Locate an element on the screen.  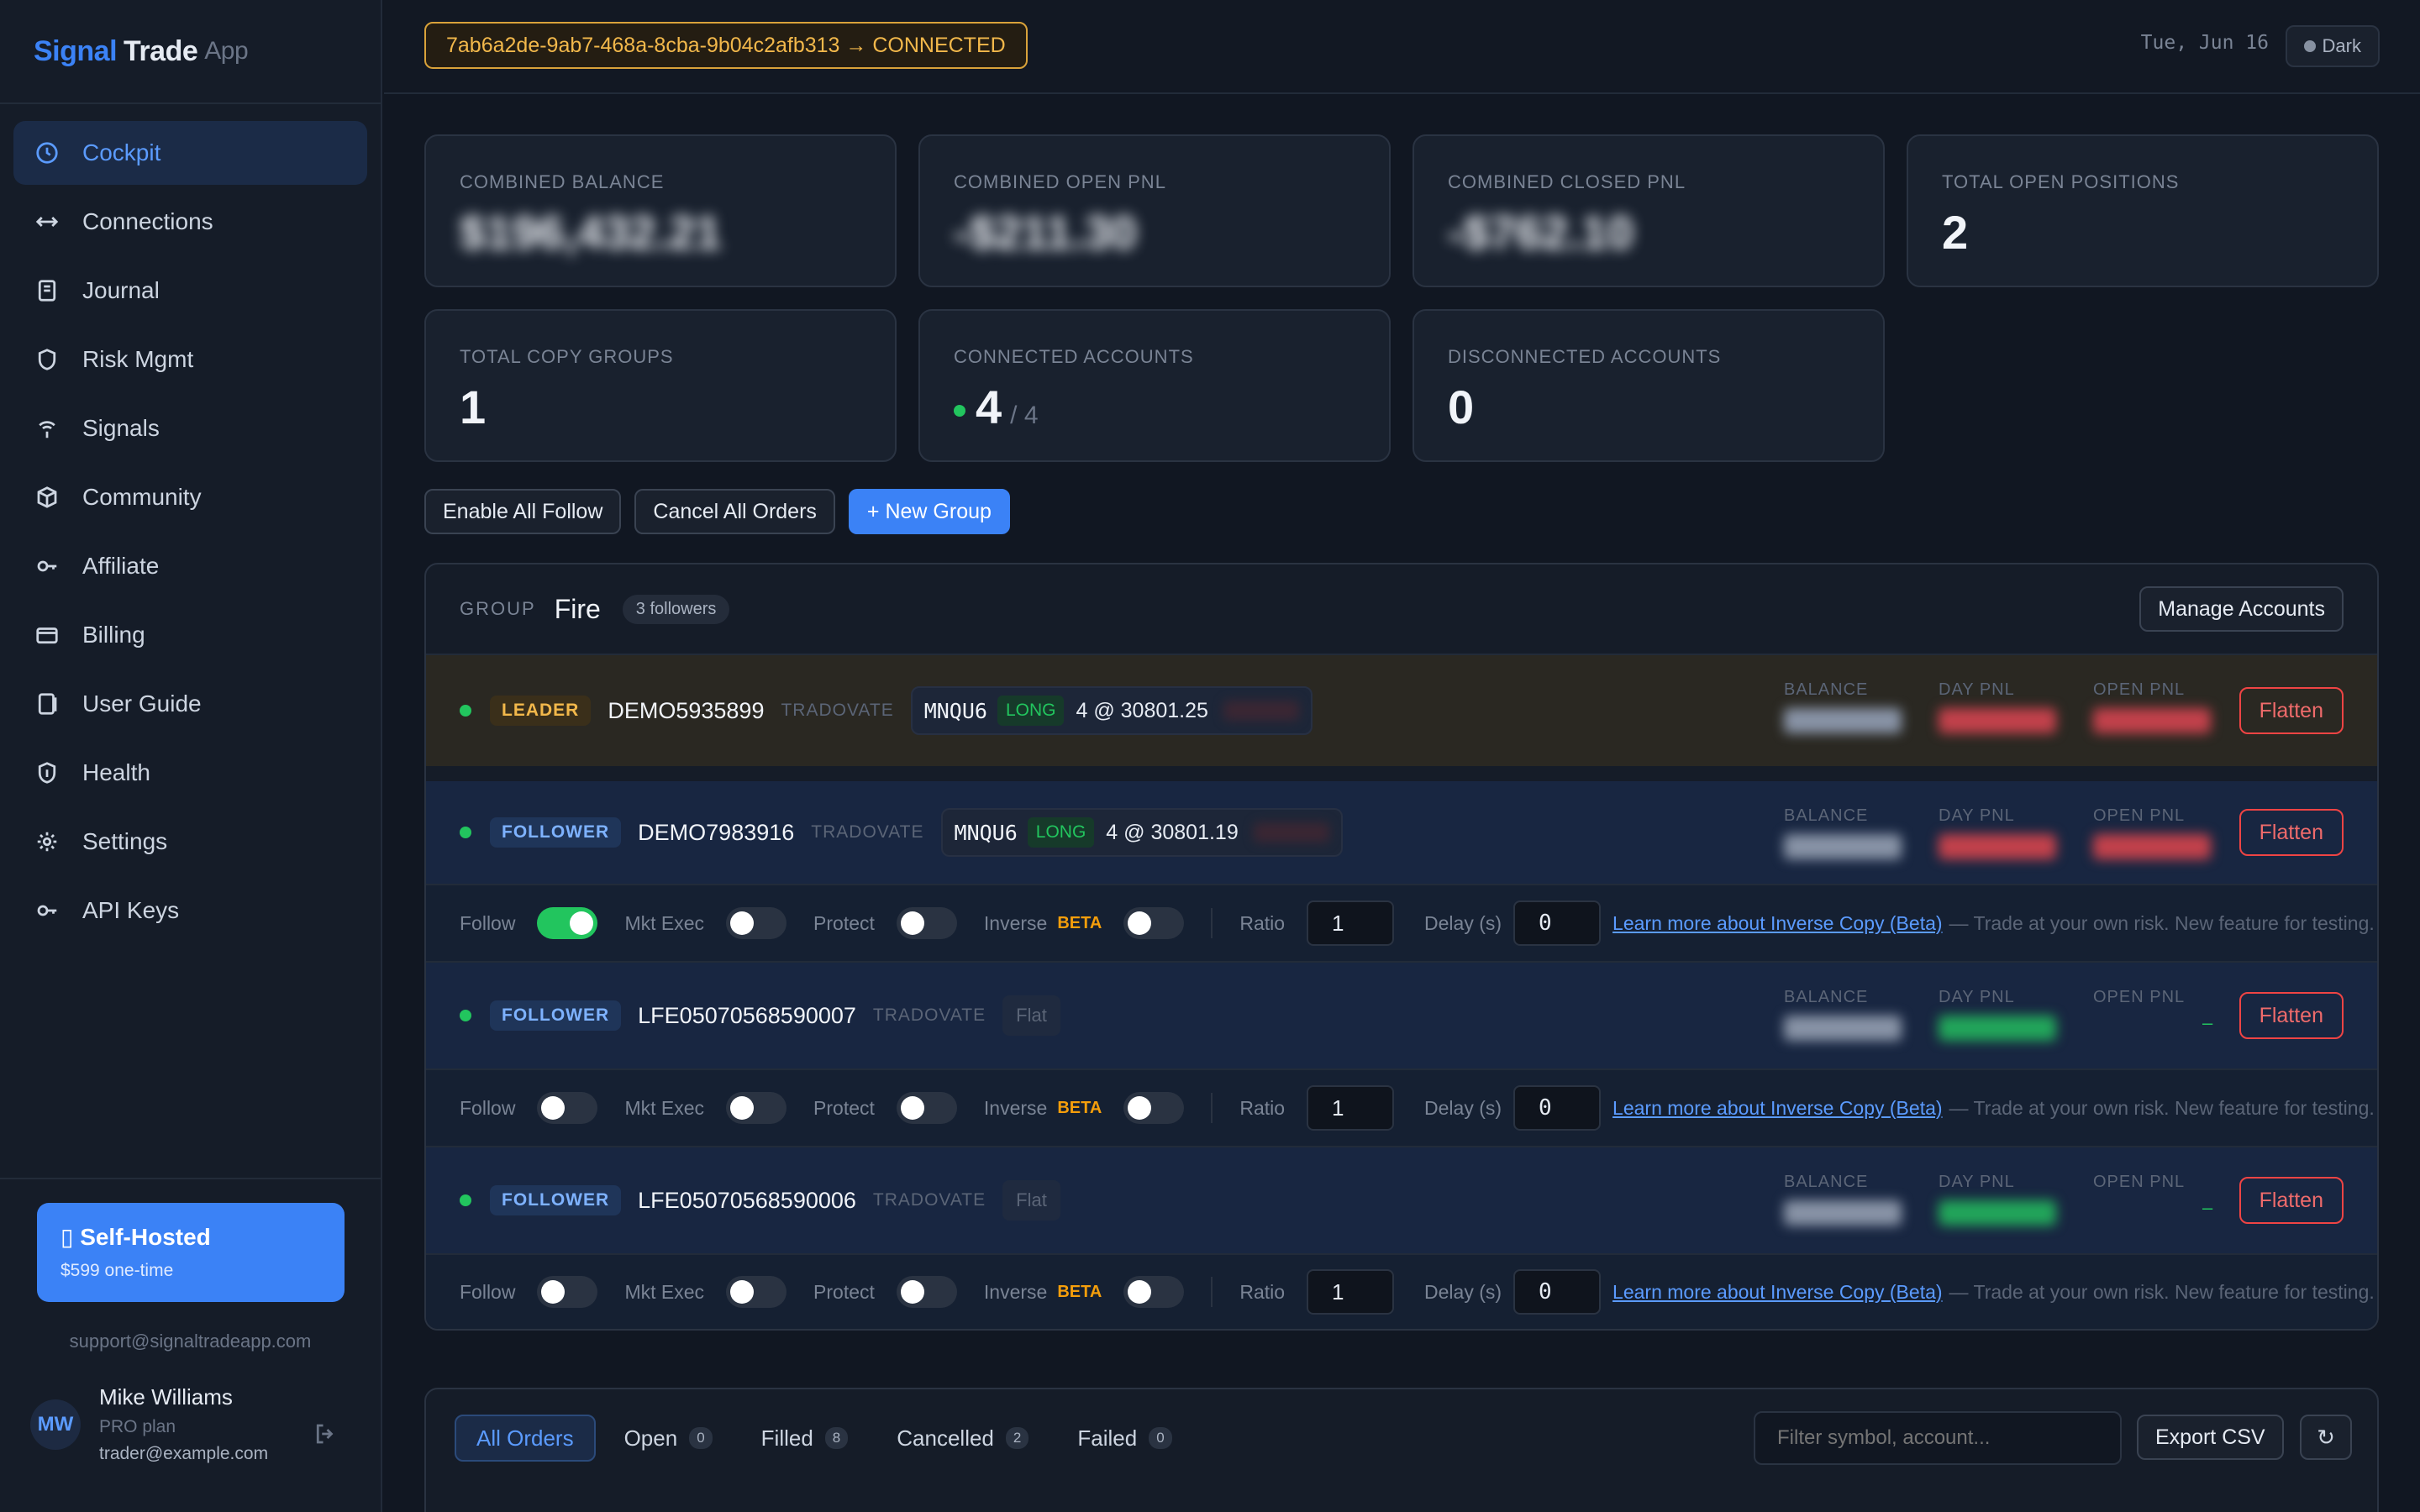
refresh-icon: ↻ is located at coordinates (2326, 1437).